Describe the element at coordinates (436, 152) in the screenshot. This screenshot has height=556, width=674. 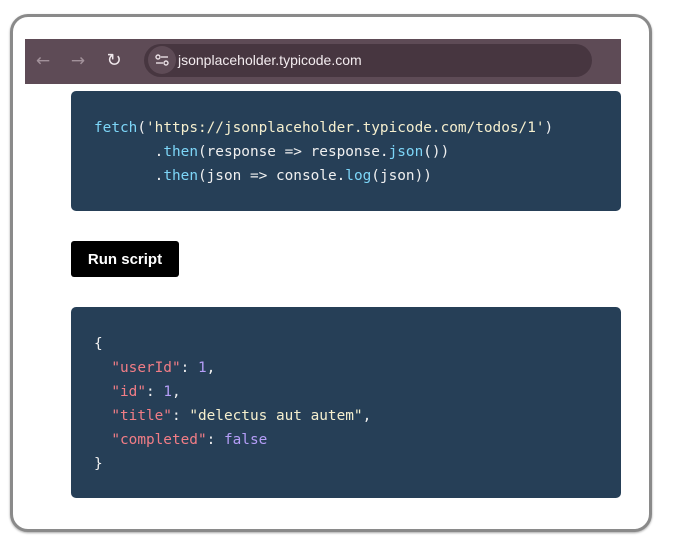
I see `code-token: ())` at that location.